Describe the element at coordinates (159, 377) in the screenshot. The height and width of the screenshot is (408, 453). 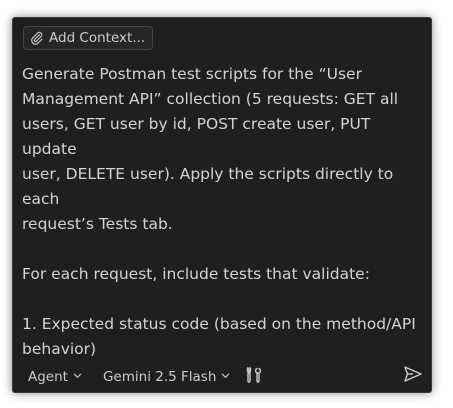
I see `model-label: Gemini 2.5 Flash` at that location.